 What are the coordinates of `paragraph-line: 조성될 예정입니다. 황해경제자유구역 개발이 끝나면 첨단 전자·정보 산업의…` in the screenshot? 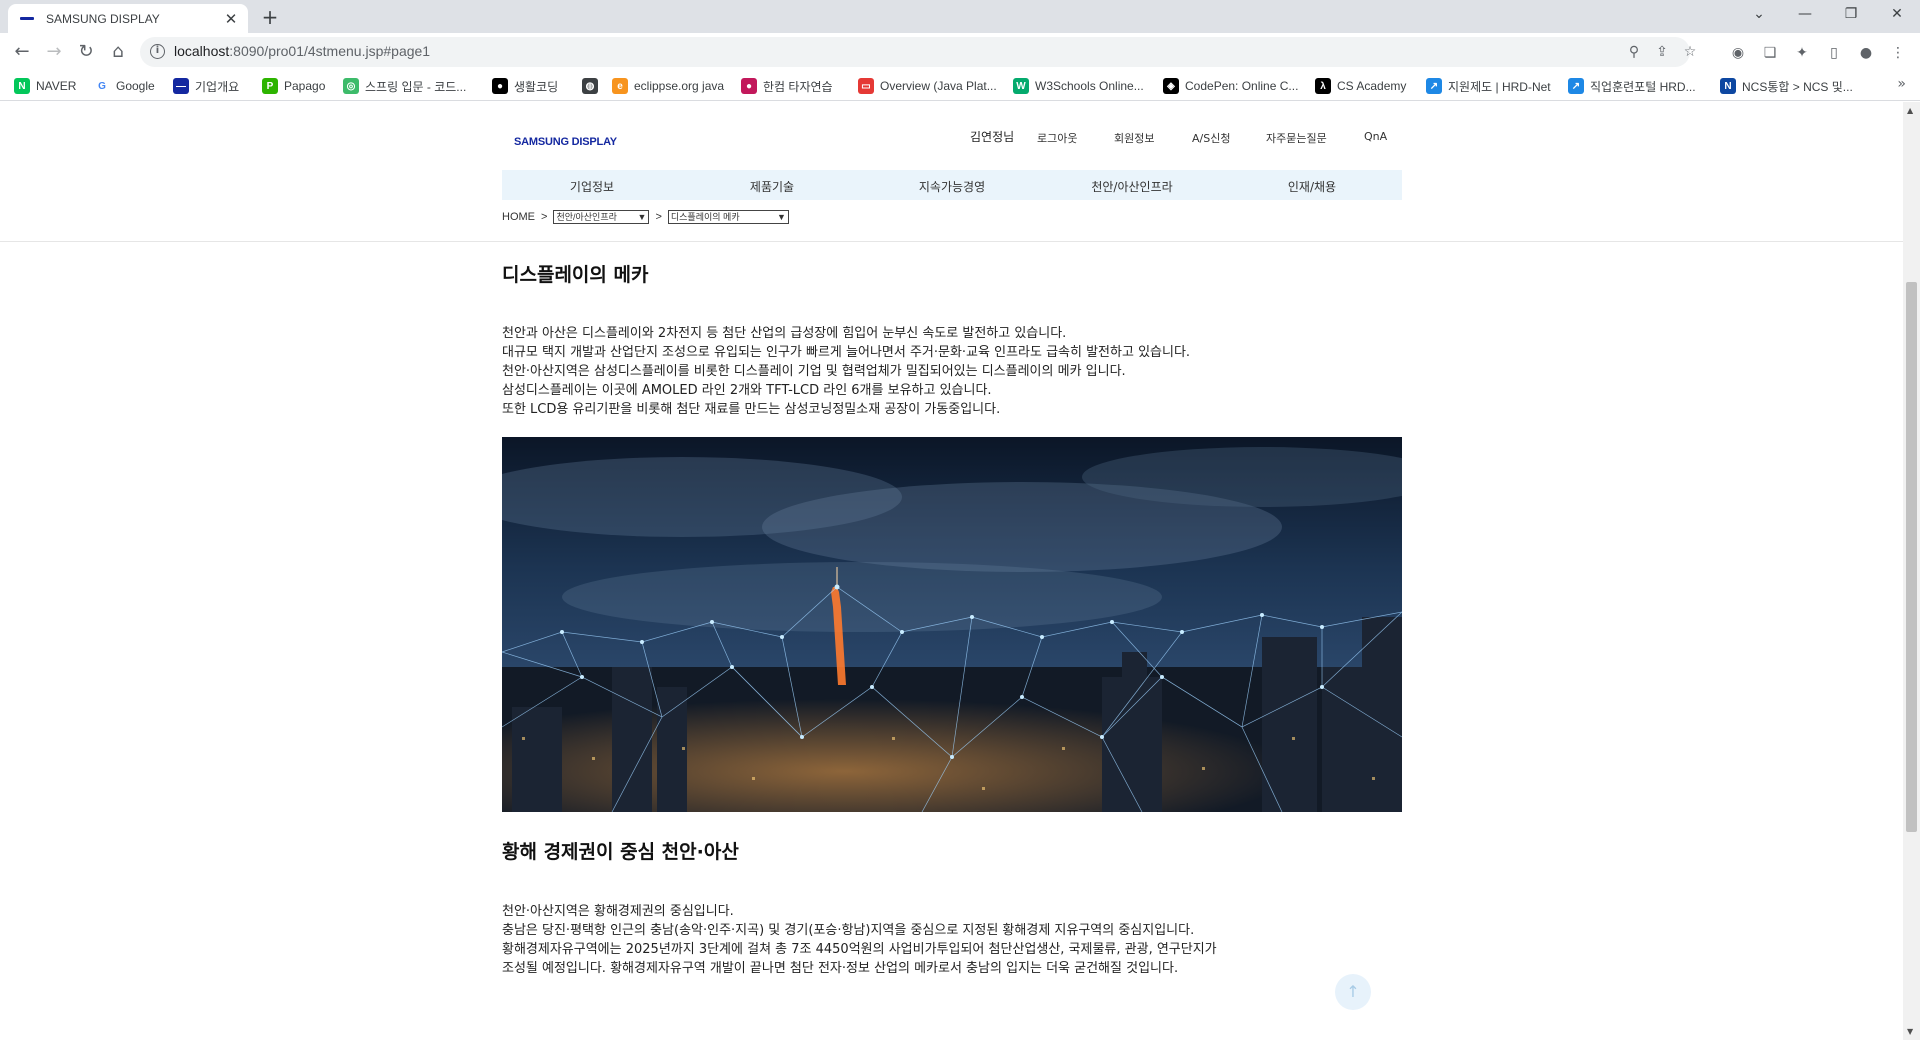 It's located at (840, 968).